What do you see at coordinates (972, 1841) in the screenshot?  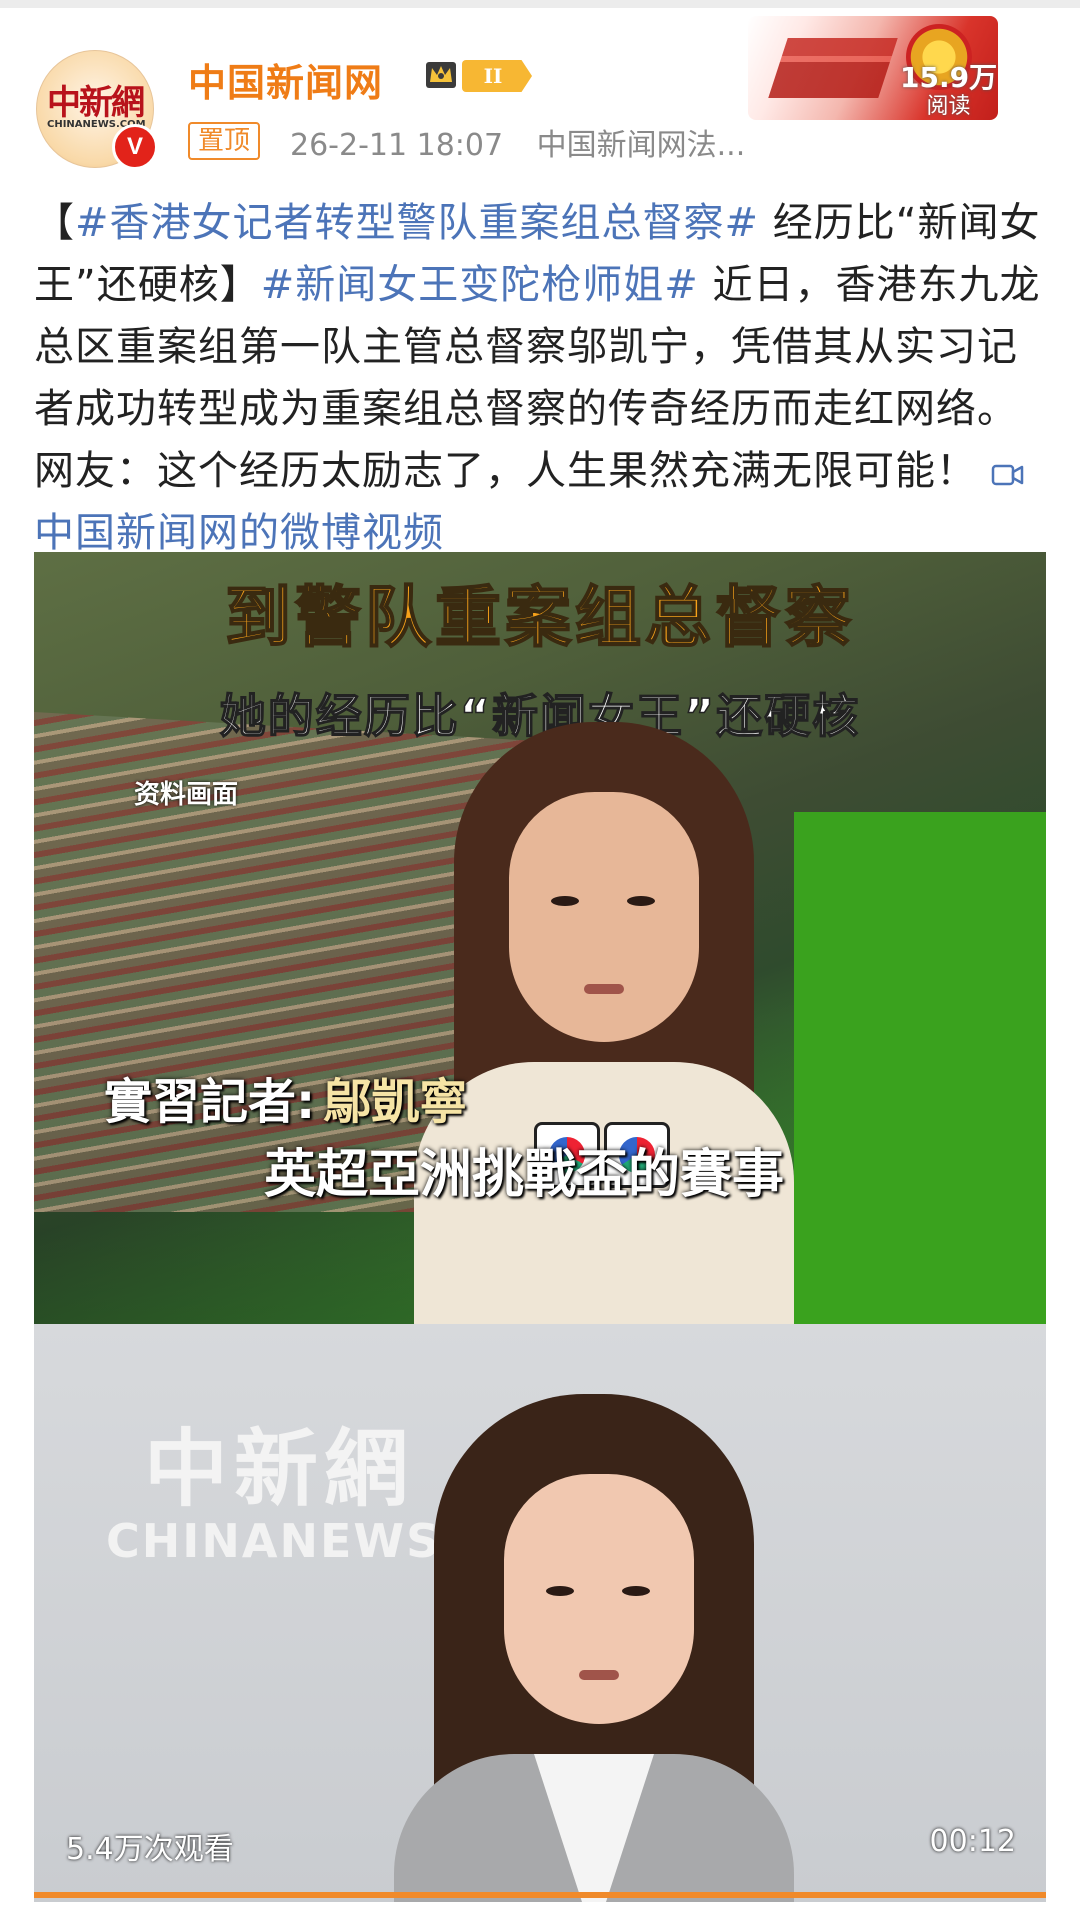 I see `video-duration: 00:12` at bounding box center [972, 1841].